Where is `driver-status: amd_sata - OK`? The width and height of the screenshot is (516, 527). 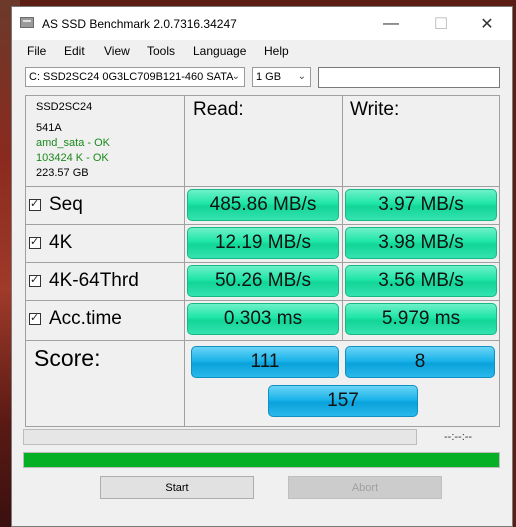
driver-status: amd_sata - OK is located at coordinates (73, 143).